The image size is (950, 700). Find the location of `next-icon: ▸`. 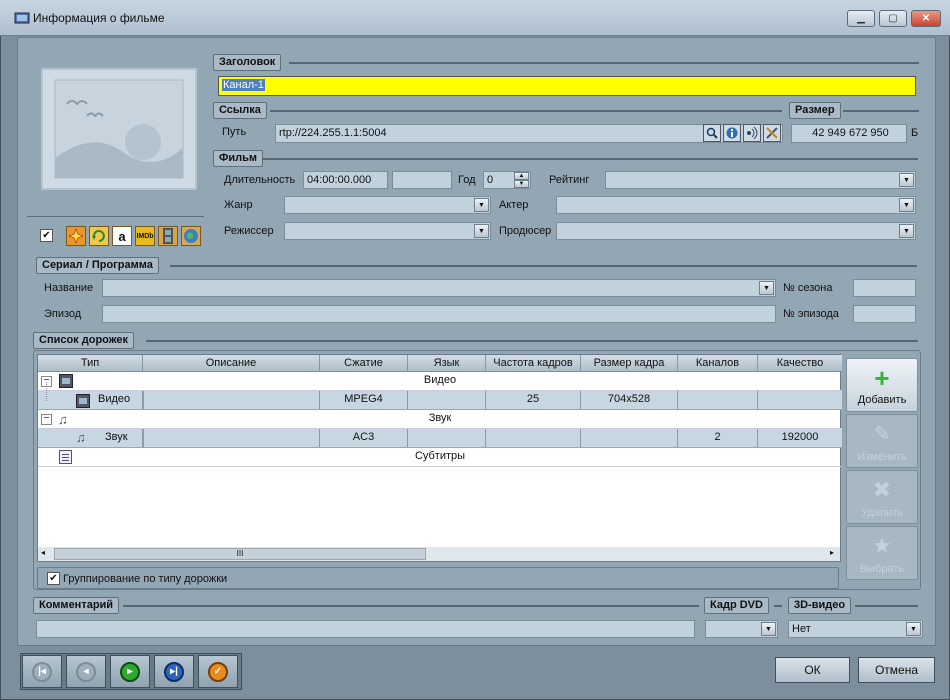

next-icon: ▸ is located at coordinates (130, 671).